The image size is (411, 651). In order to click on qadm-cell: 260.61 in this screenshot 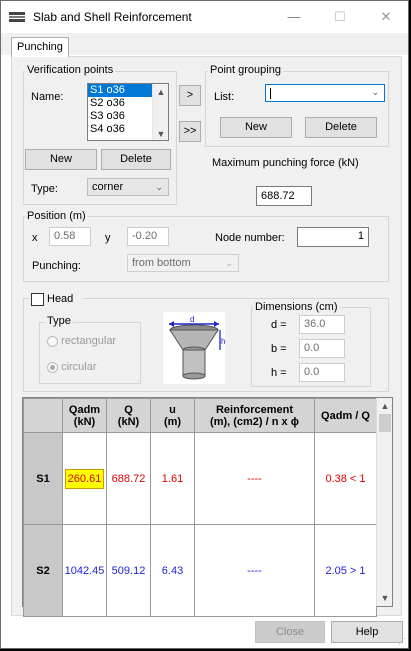, I will do `click(84, 478)`.